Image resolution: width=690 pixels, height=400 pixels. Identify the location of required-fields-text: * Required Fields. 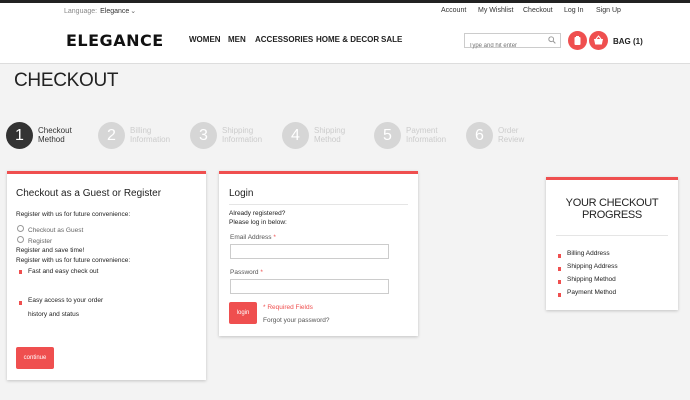
(288, 307).